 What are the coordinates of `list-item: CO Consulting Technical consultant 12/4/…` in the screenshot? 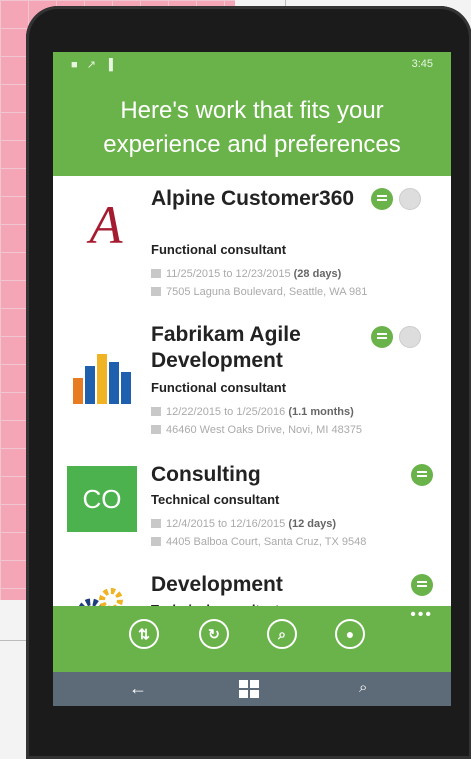 It's located at (252, 516).